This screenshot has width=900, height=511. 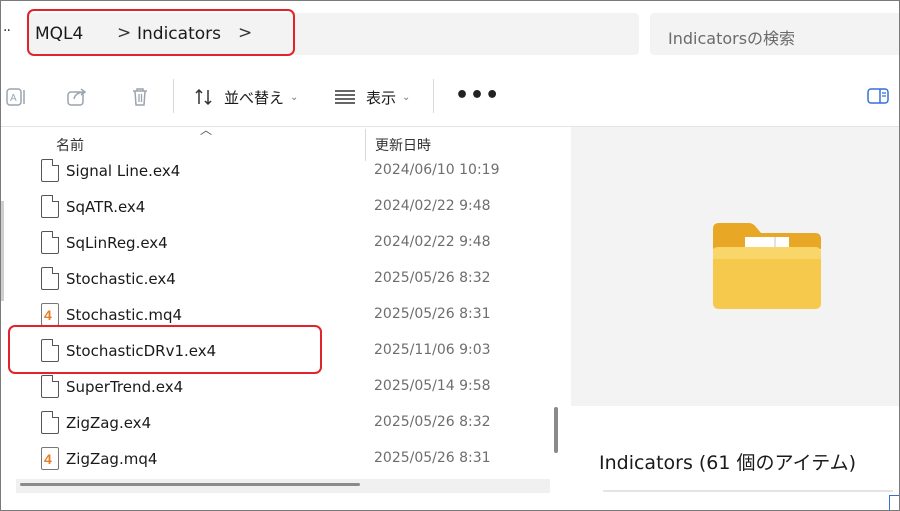 I want to click on view-button: 表示 ⌄, so click(x=372, y=97).